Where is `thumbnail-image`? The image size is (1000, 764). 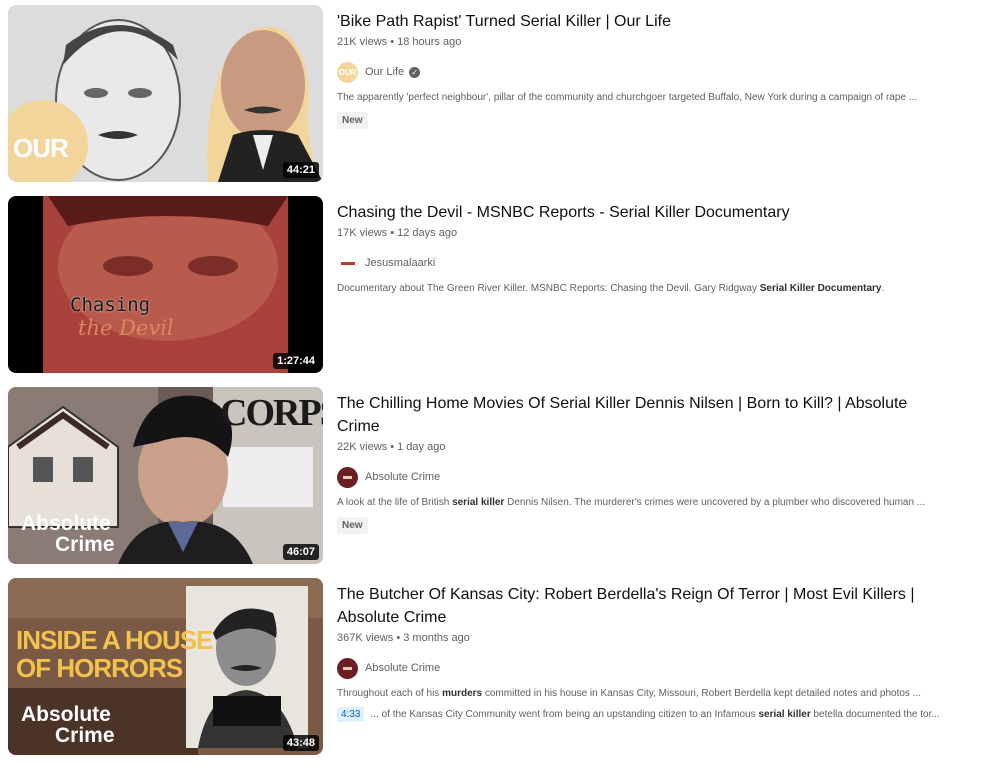
thumbnail-image is located at coordinates (165, 284).